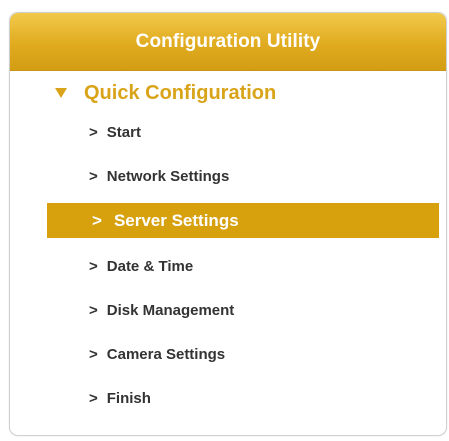  Describe the element at coordinates (243, 398) in the screenshot. I see `nav-item-finish: > Finish` at that location.